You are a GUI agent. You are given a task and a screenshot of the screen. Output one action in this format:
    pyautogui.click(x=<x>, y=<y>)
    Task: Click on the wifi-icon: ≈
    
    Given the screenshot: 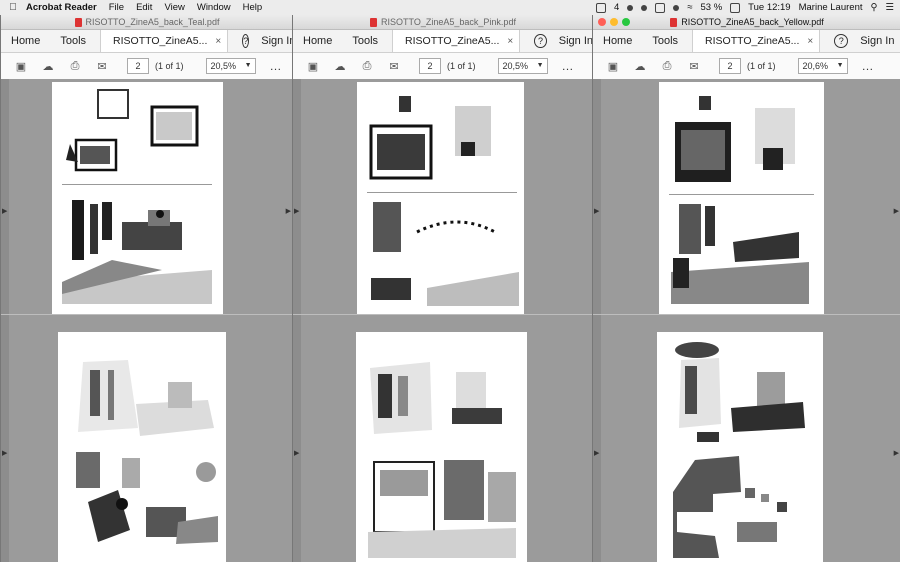 What is the action you would take?
    pyautogui.click(x=689, y=7)
    